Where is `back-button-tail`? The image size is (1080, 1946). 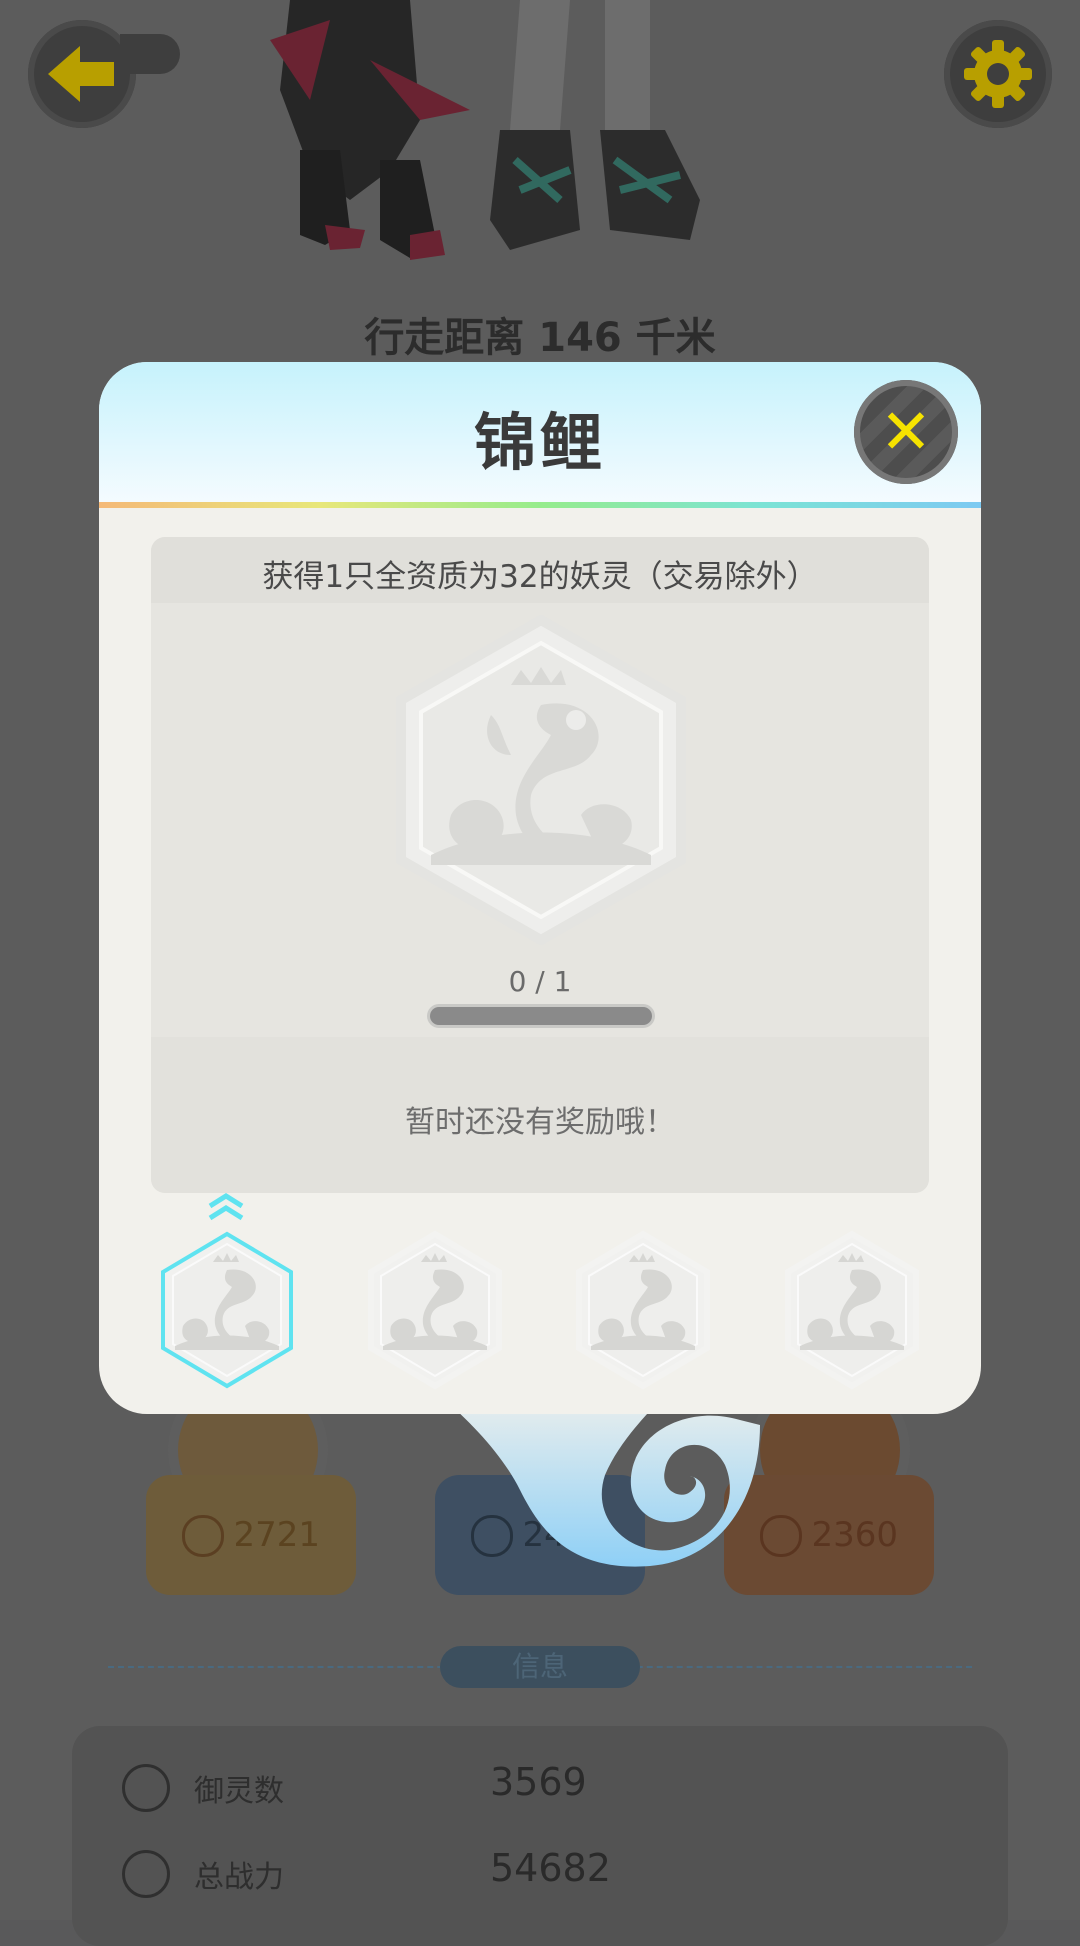 back-button-tail is located at coordinates (150, 54).